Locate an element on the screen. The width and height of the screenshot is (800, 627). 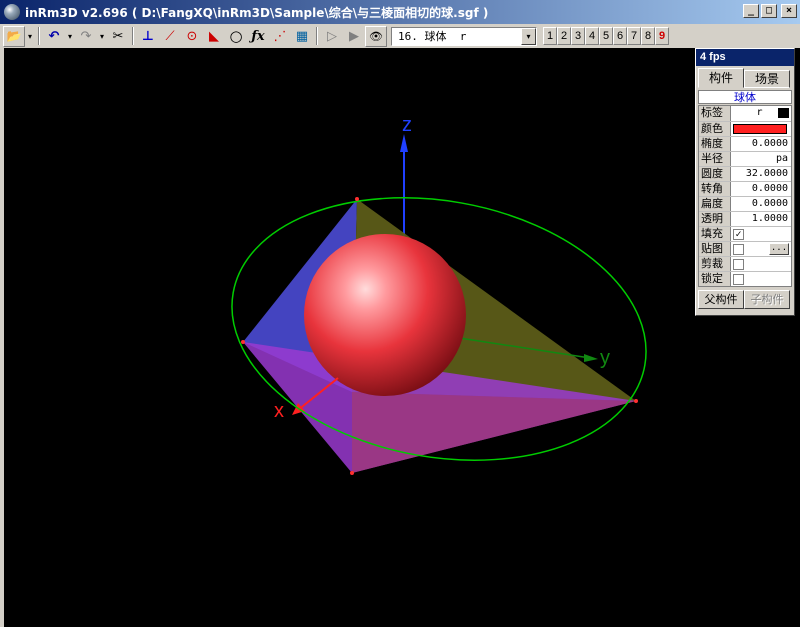
redo-button: ↷ is located at coordinates (86, 36).